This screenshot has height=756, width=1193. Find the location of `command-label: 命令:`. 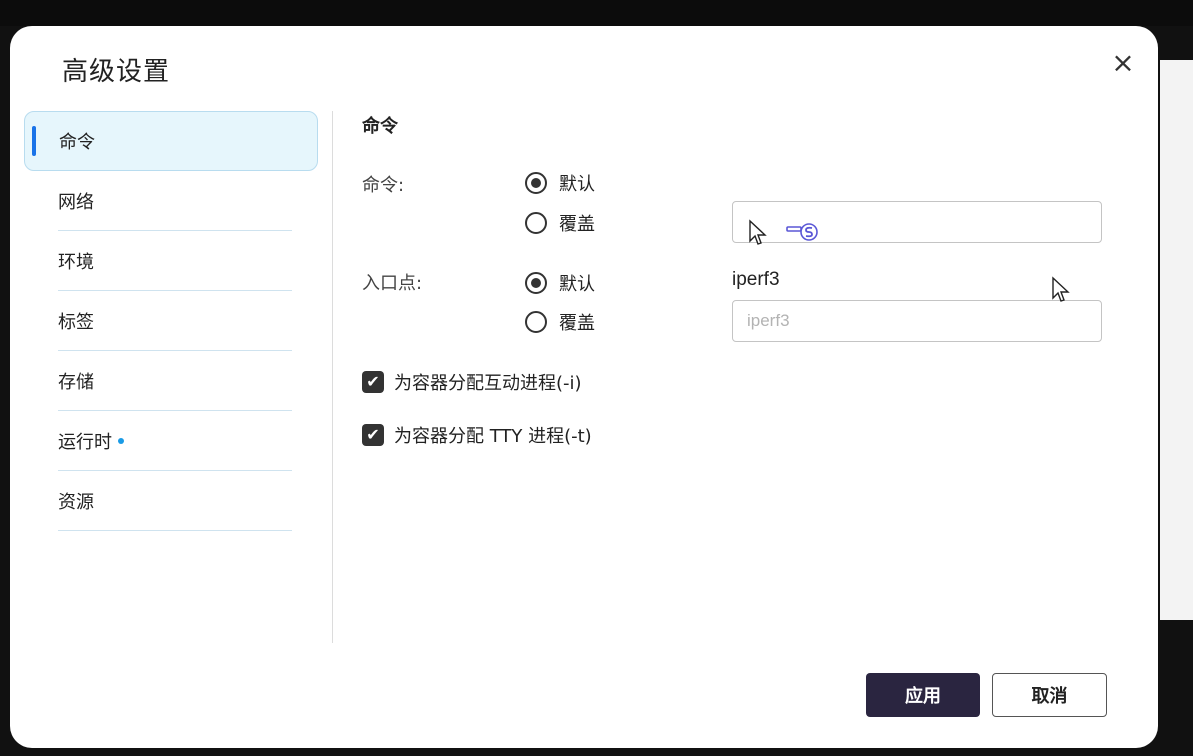

command-label: 命令: is located at coordinates (383, 185).